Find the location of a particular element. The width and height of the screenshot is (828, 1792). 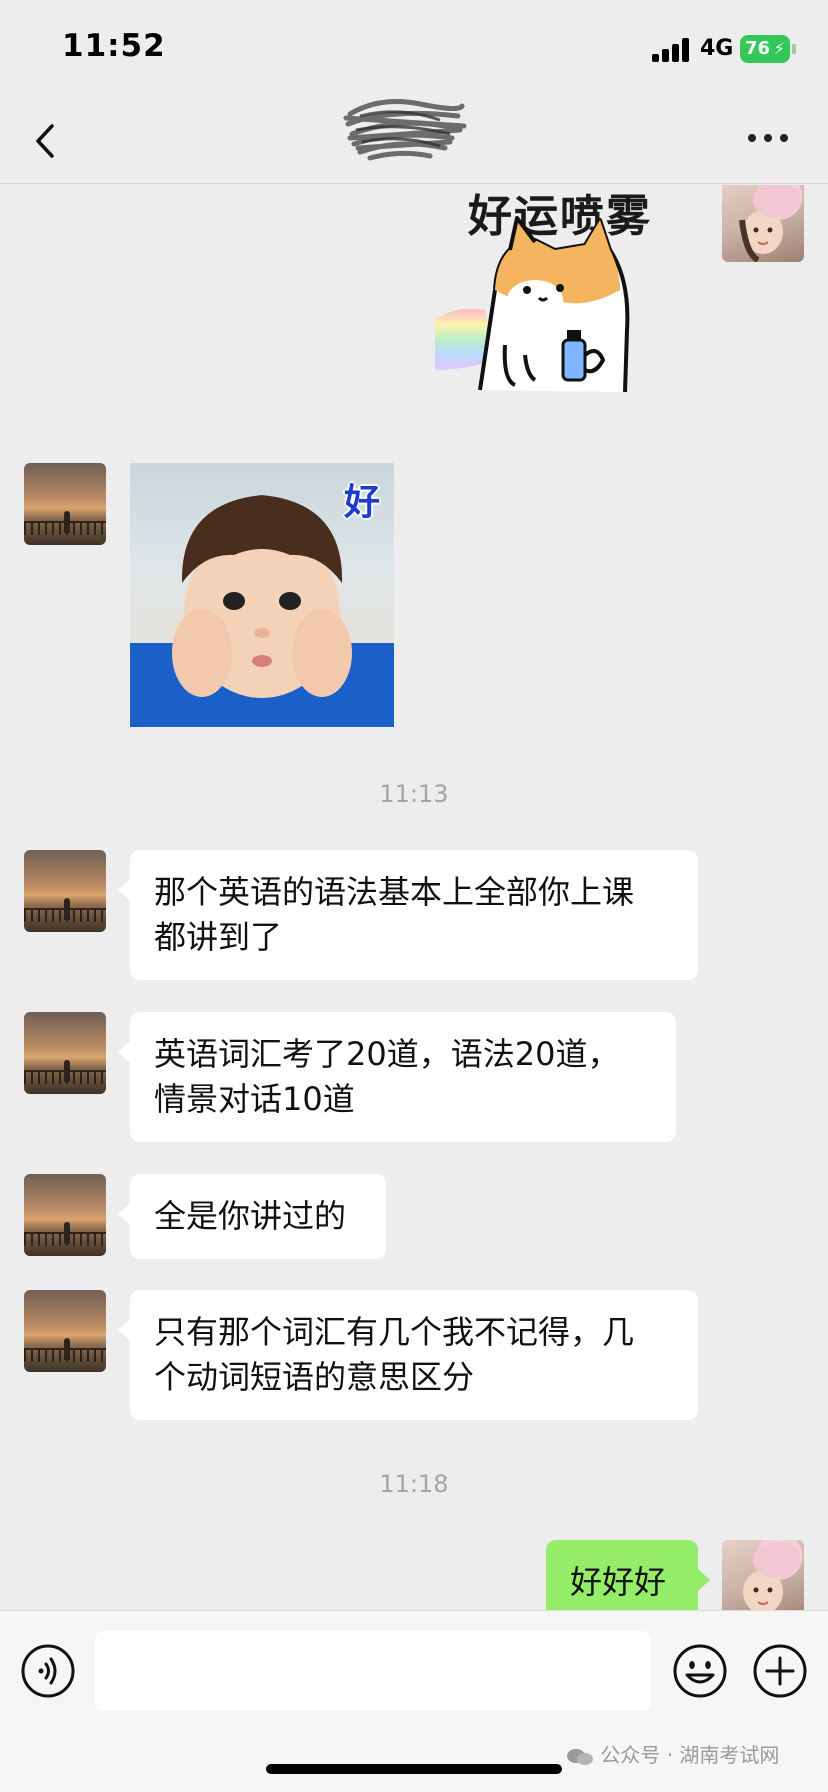

sticker-caption: 好 is located at coordinates (361, 502).